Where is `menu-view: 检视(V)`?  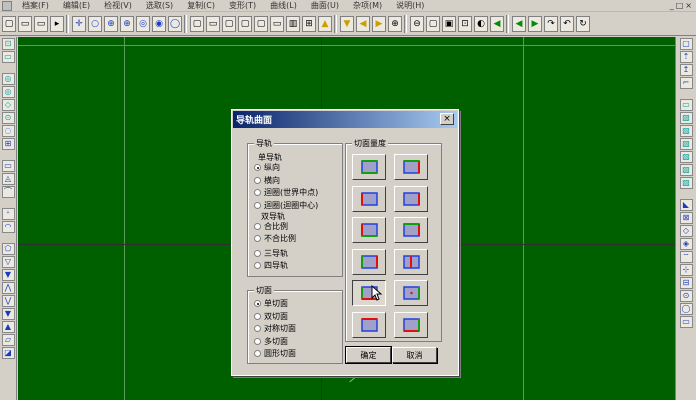 menu-view: 检视(V) is located at coordinates (118, 5).